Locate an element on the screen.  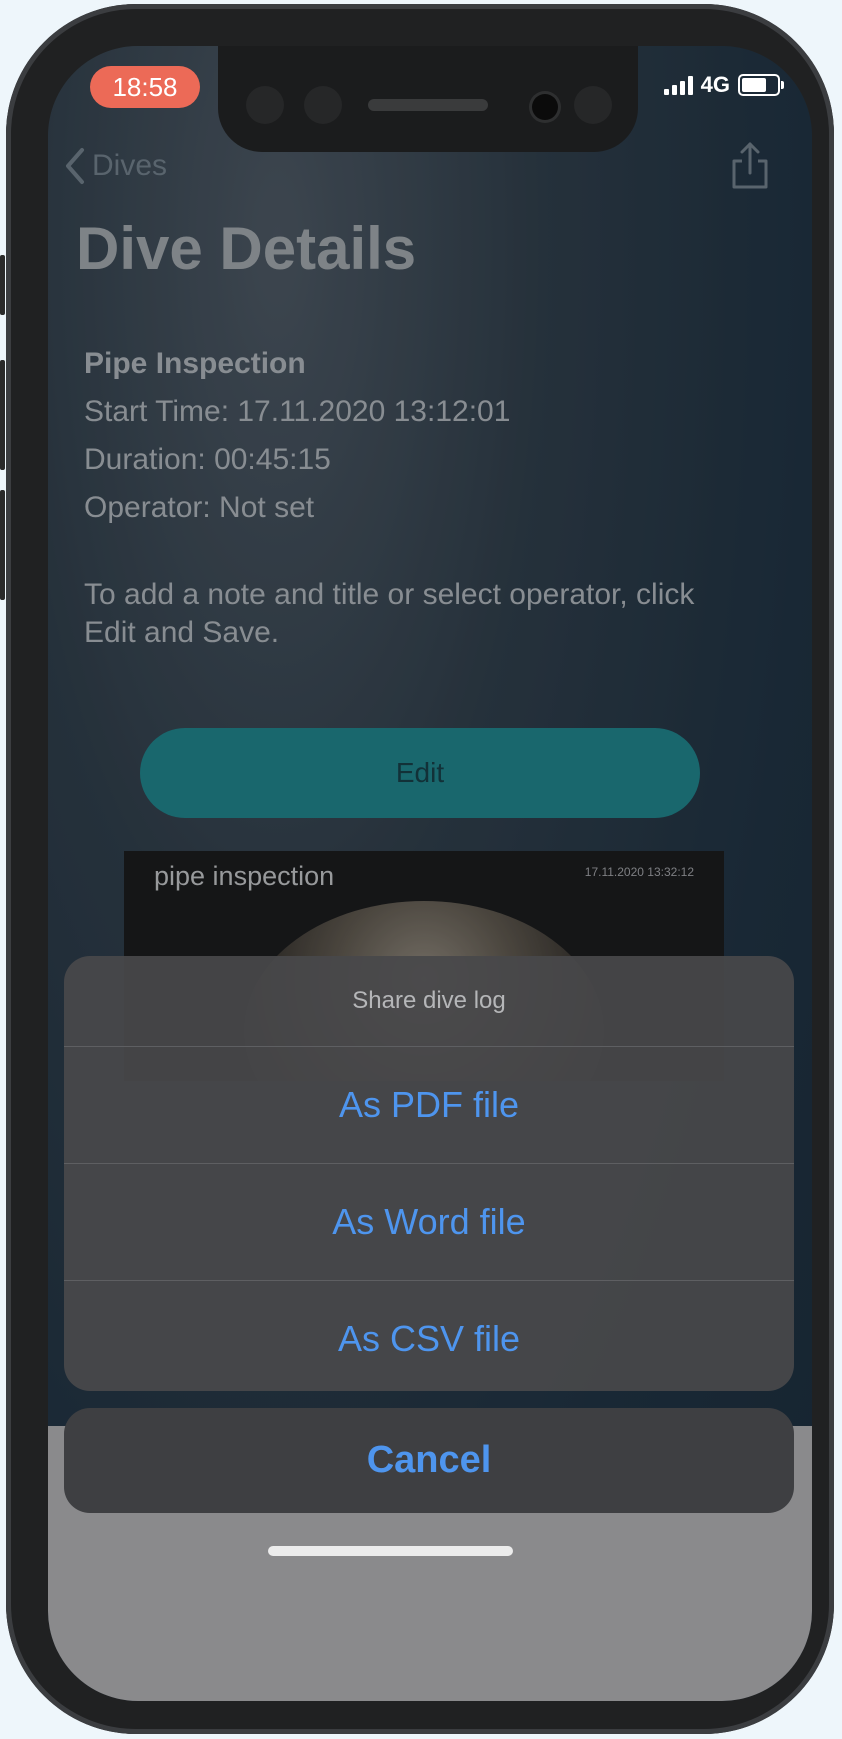
battery-icon is located at coordinates (761, 85).